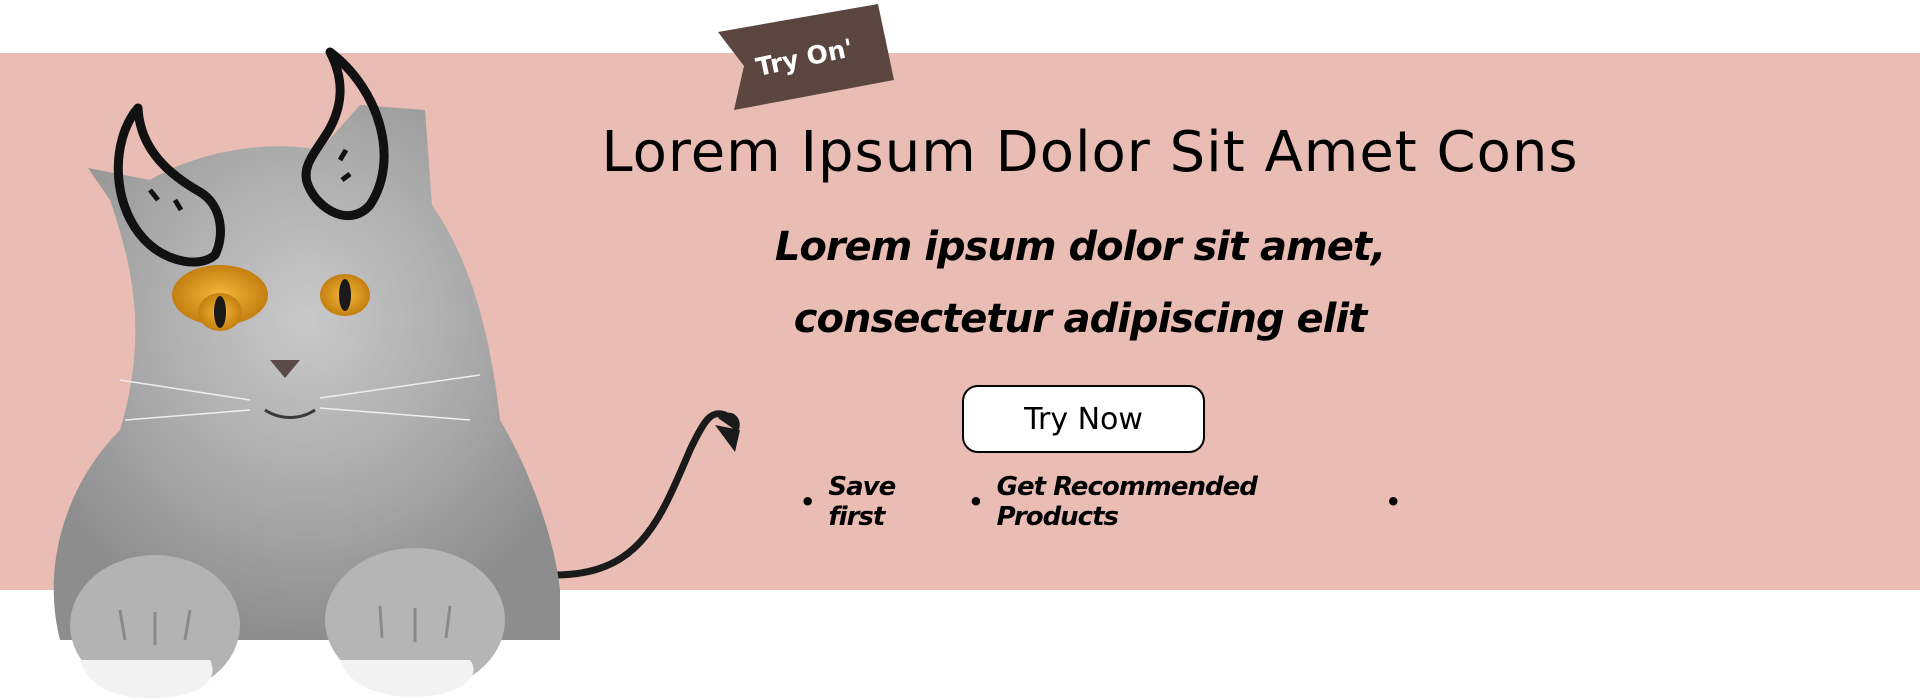 The width and height of the screenshot is (1920, 700). Describe the element at coordinates (1127, 502) in the screenshot. I see `feature-item-recommended: Get Recommended Products` at that location.